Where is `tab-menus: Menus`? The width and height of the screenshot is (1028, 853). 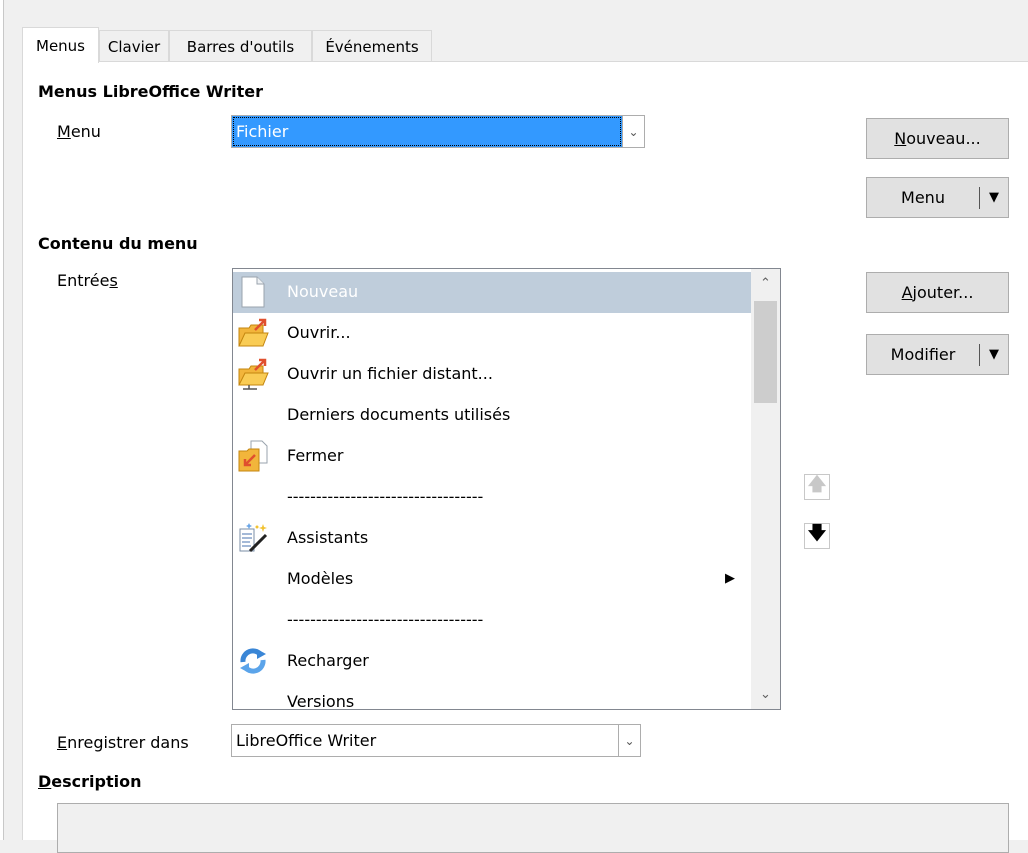
tab-menus: Menus is located at coordinates (60, 45).